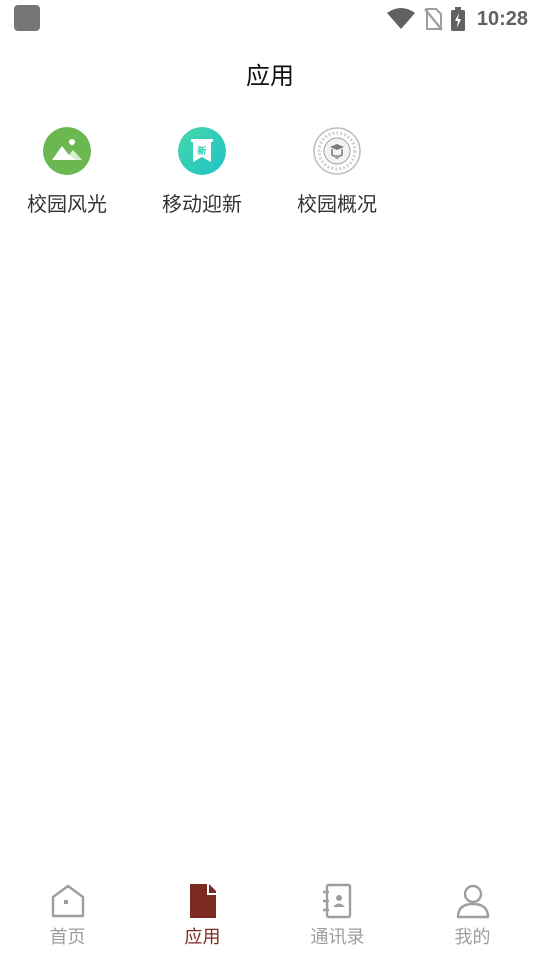 The height and width of the screenshot is (960, 540). What do you see at coordinates (67, 204) in the screenshot?
I see `app-label: 校园风光` at bounding box center [67, 204].